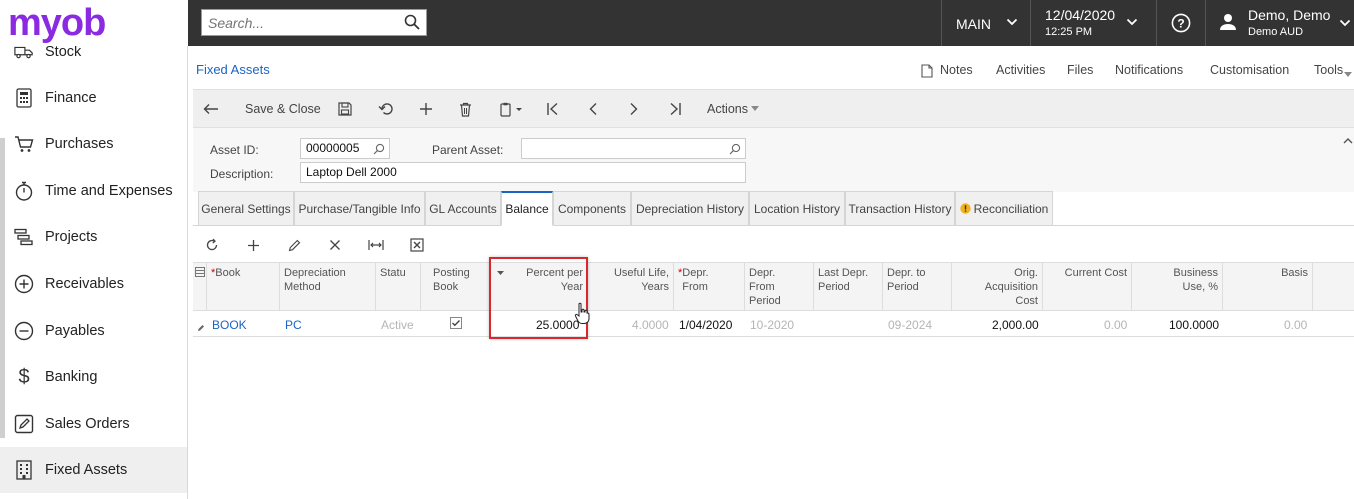 The width and height of the screenshot is (1354, 499). I want to click on asset-id-field: 00000005, so click(345, 148).